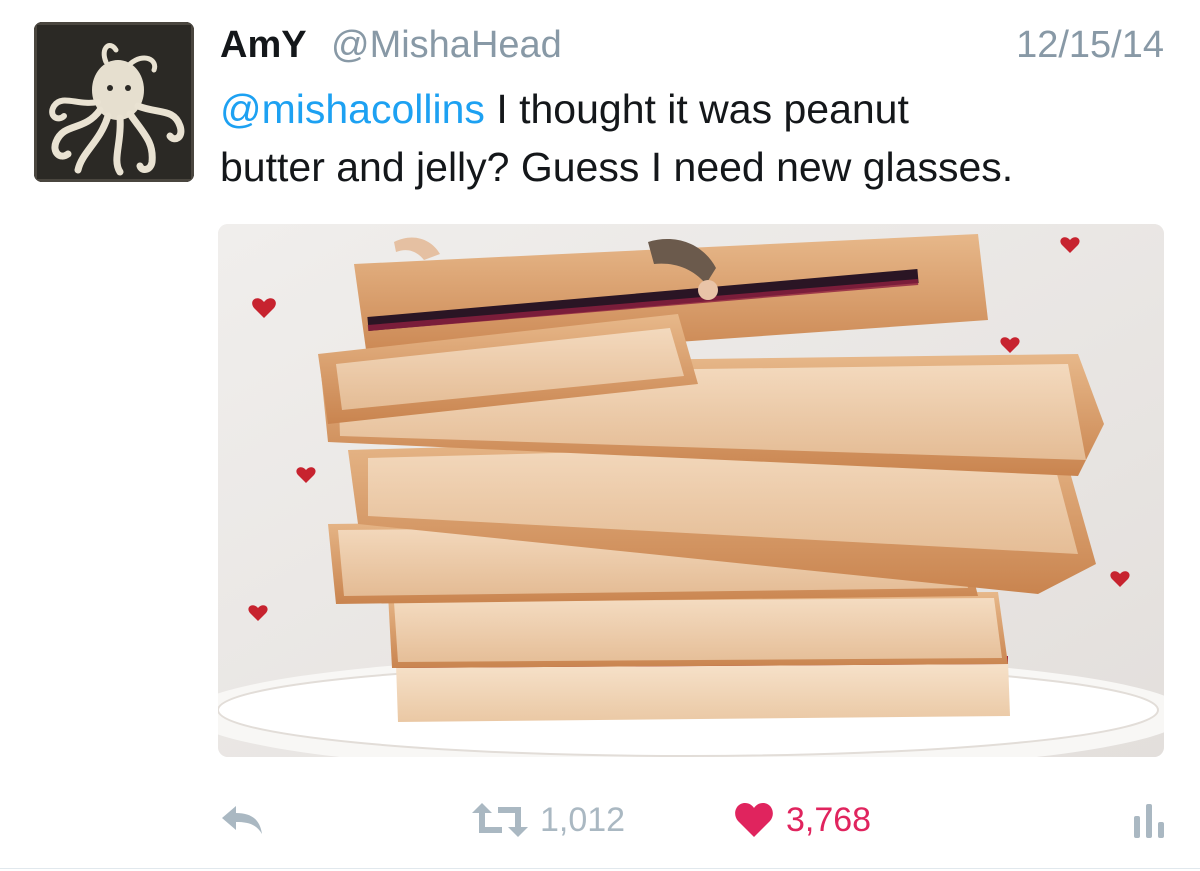 This screenshot has height=871, width=1200. I want to click on user-handle: @MishaHead, so click(446, 45).